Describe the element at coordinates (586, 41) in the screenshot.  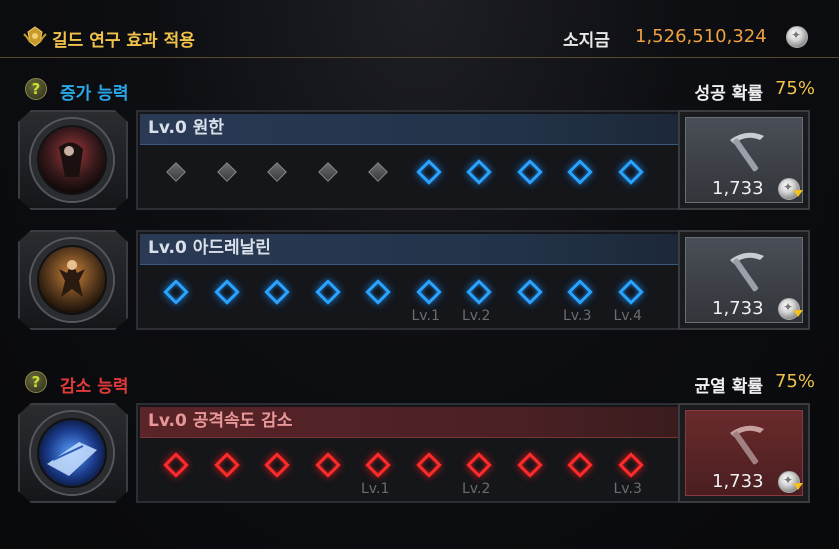
I see `money-label: 소지금` at that location.